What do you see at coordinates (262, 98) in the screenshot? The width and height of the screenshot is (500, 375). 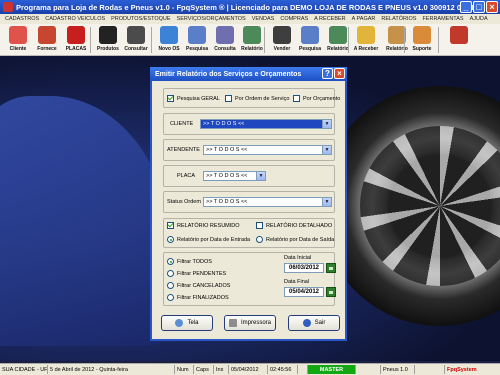 I see `search-mode-os-label: Por Ordem de Serviço` at bounding box center [262, 98].